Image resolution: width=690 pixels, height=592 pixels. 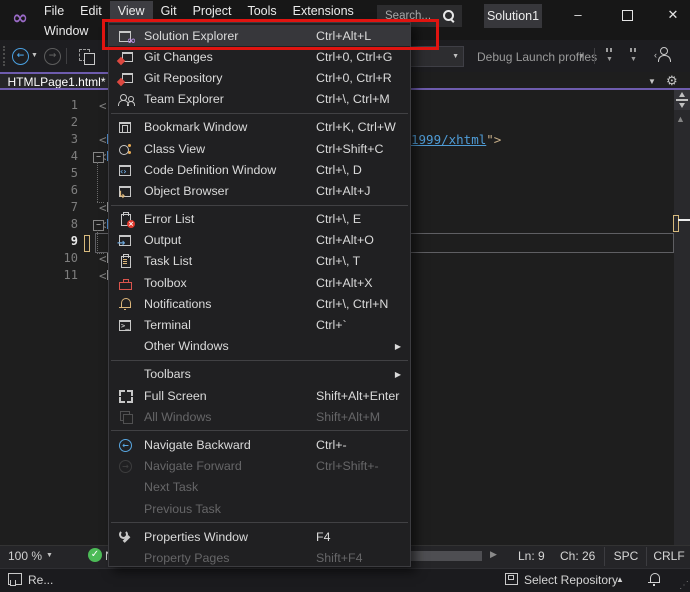 I want to click on menu-item-object-browser: ↳ Object Browser Ctrl+Alt+J, so click(x=259, y=190).